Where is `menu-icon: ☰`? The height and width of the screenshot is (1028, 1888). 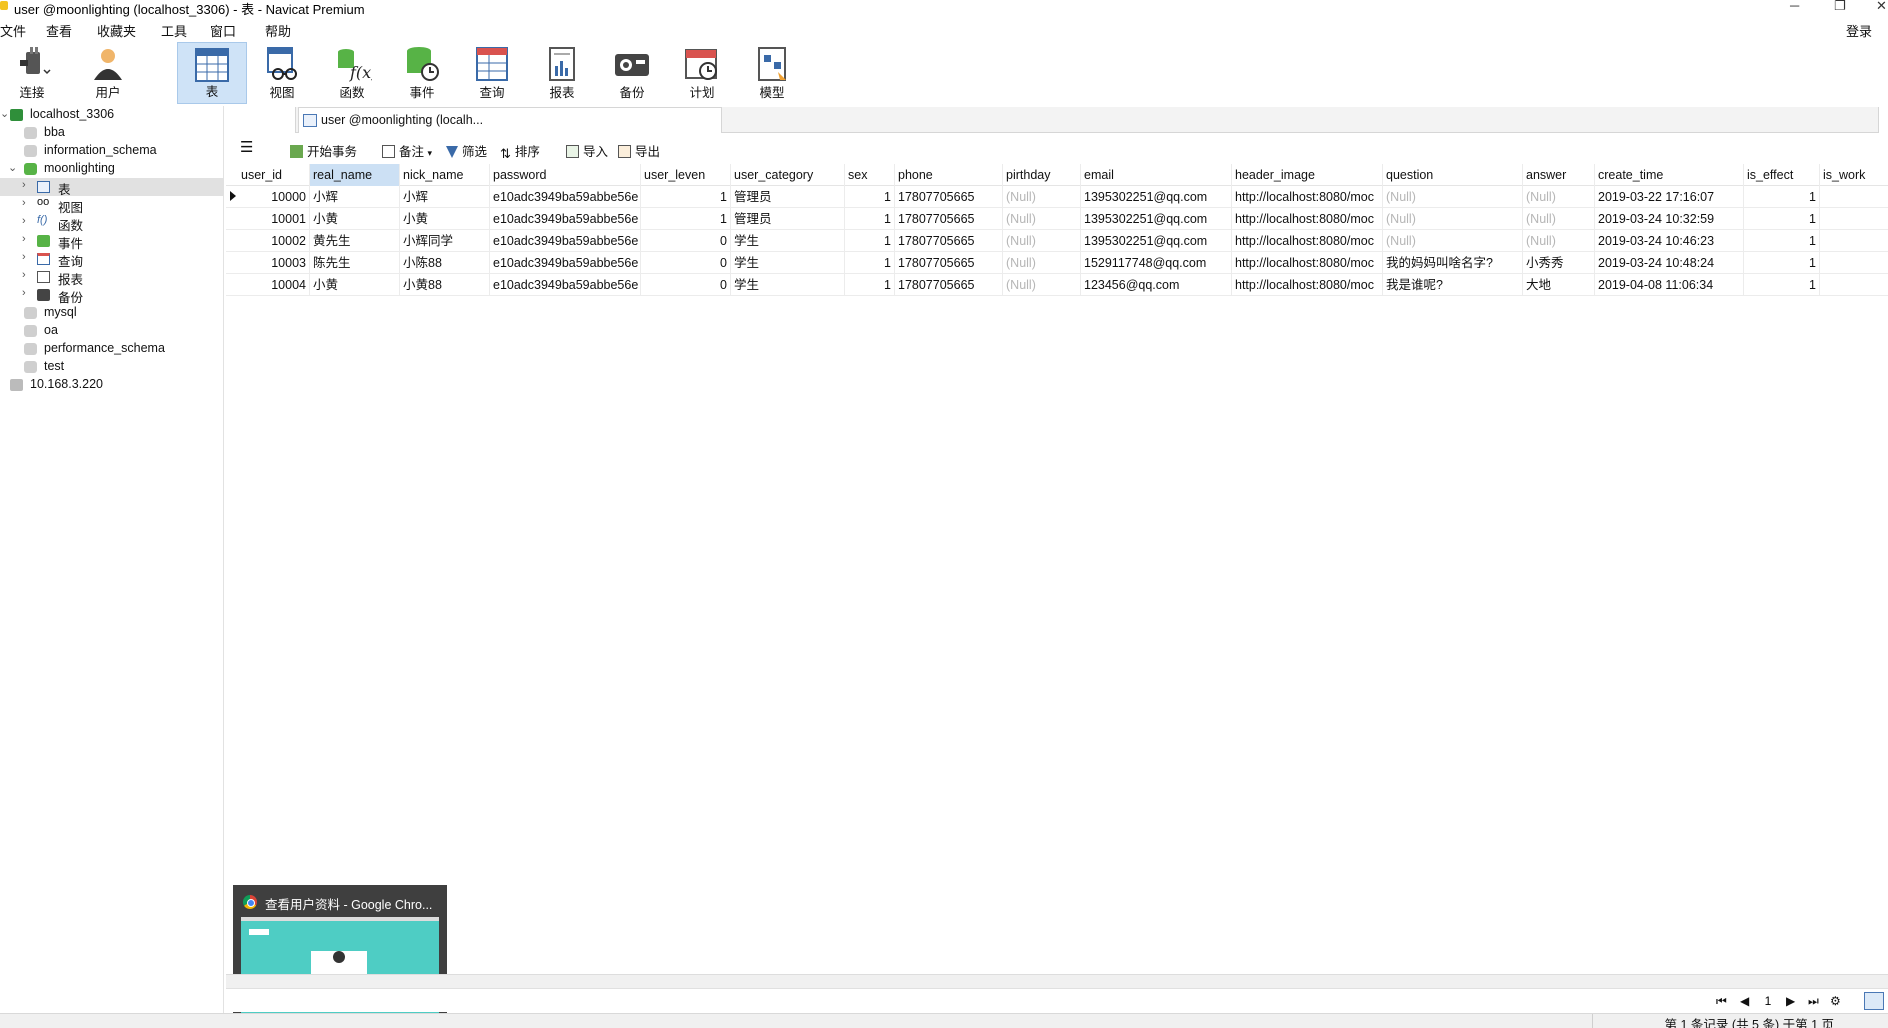
menu-icon: ☰ is located at coordinates (246, 147).